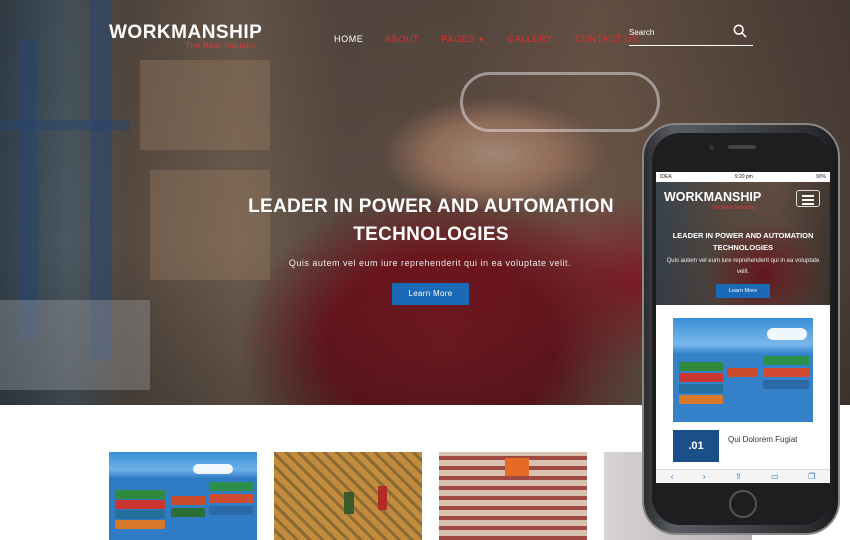 The width and height of the screenshot is (850, 540). What do you see at coordinates (738, 476) in the screenshot?
I see `share-icon: ⇪` at bounding box center [738, 476].